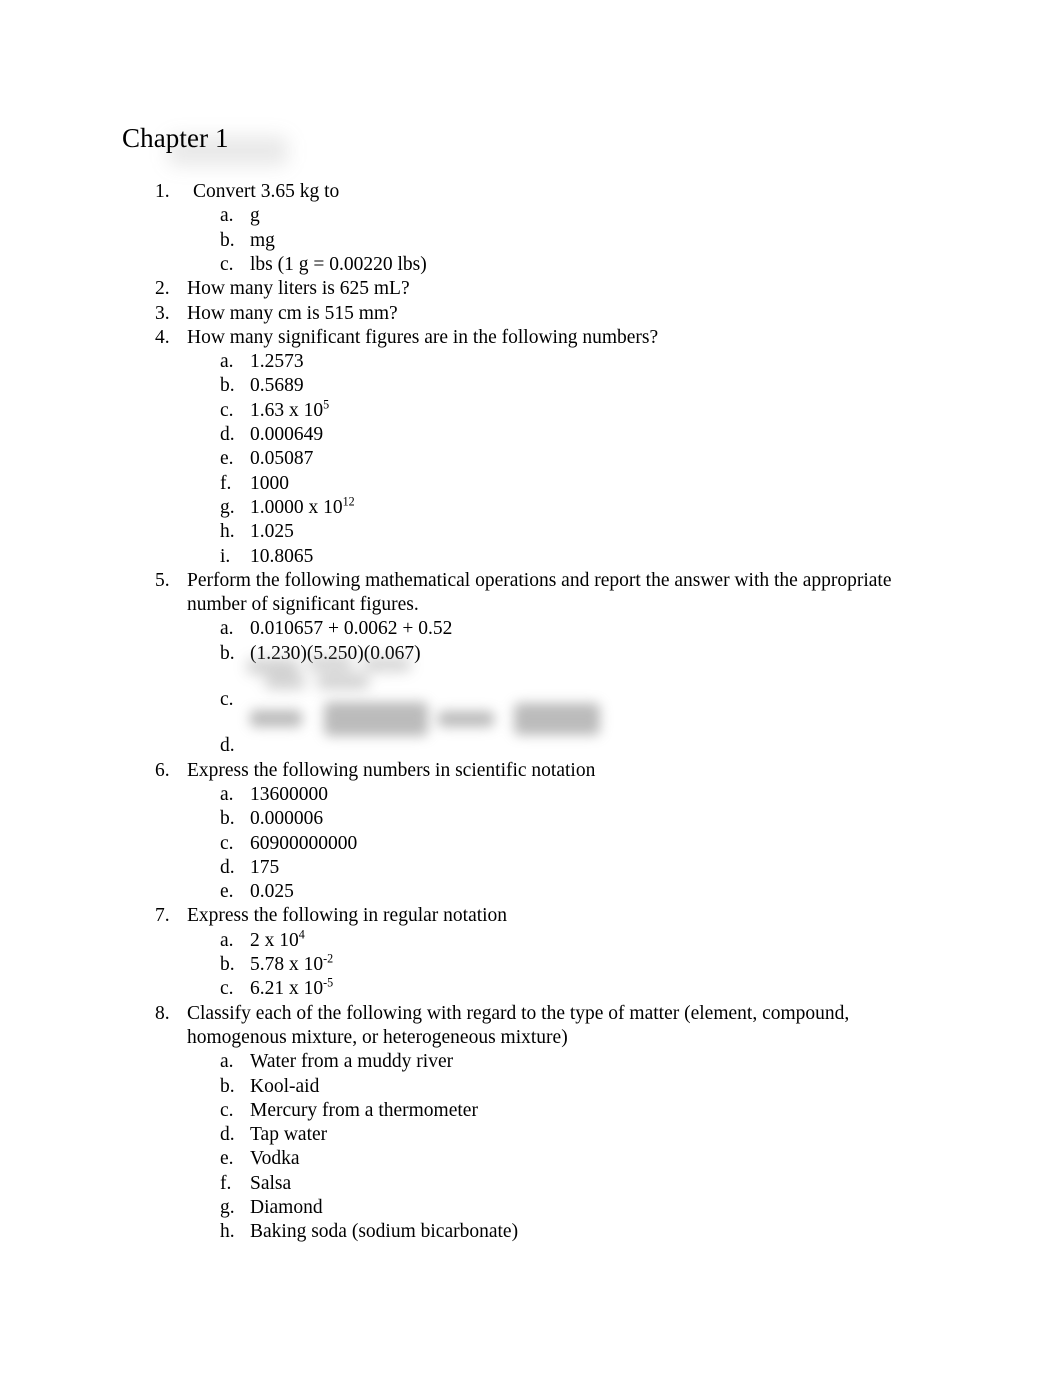  I want to click on exponent: -5, so click(328, 982).